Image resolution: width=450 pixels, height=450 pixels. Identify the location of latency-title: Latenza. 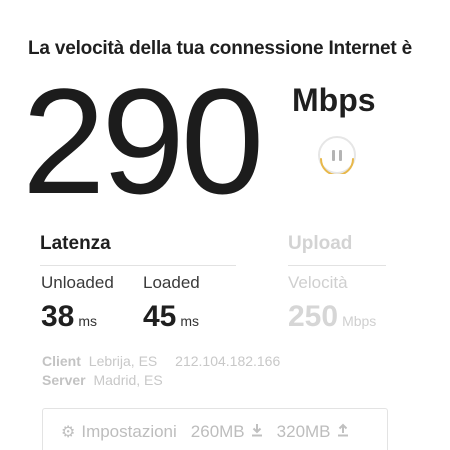
(75, 243).